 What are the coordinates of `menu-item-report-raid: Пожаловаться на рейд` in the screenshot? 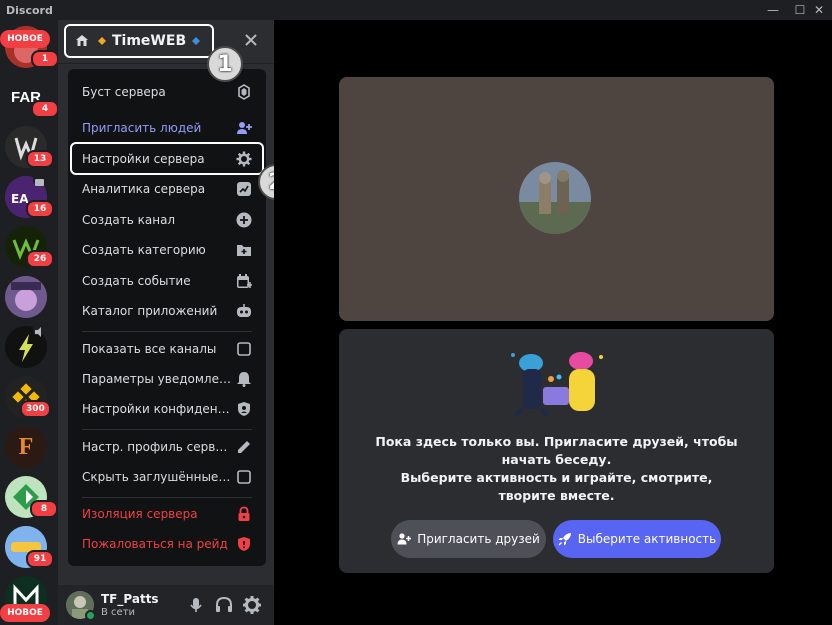 It's located at (167, 544).